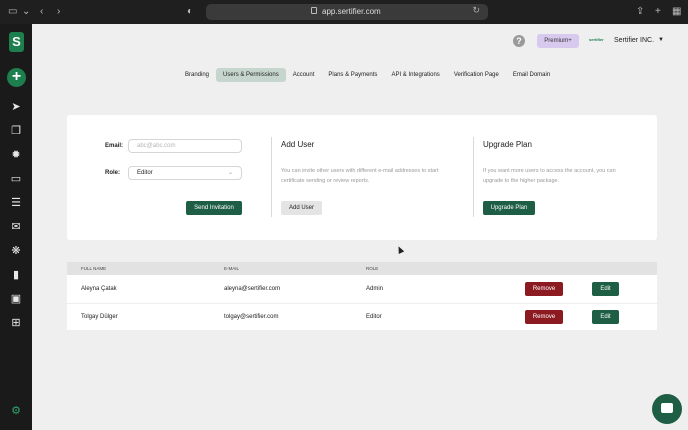 This screenshot has width=688, height=430. Describe the element at coordinates (16, 251) in the screenshot. I see `users-icon: ❋` at that location.